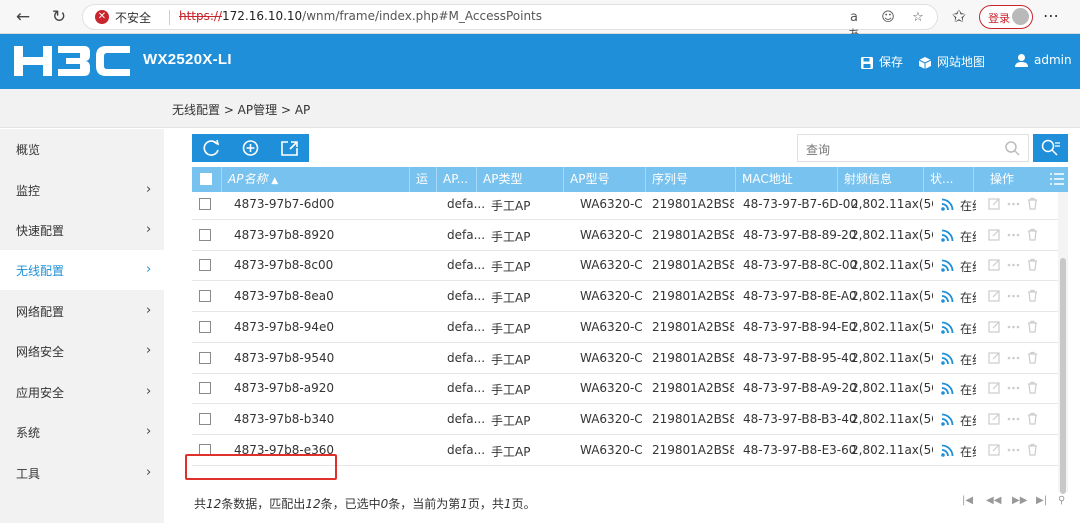 The image size is (1080, 523). I want to click on status-cell: 在线, so click(968, 267).